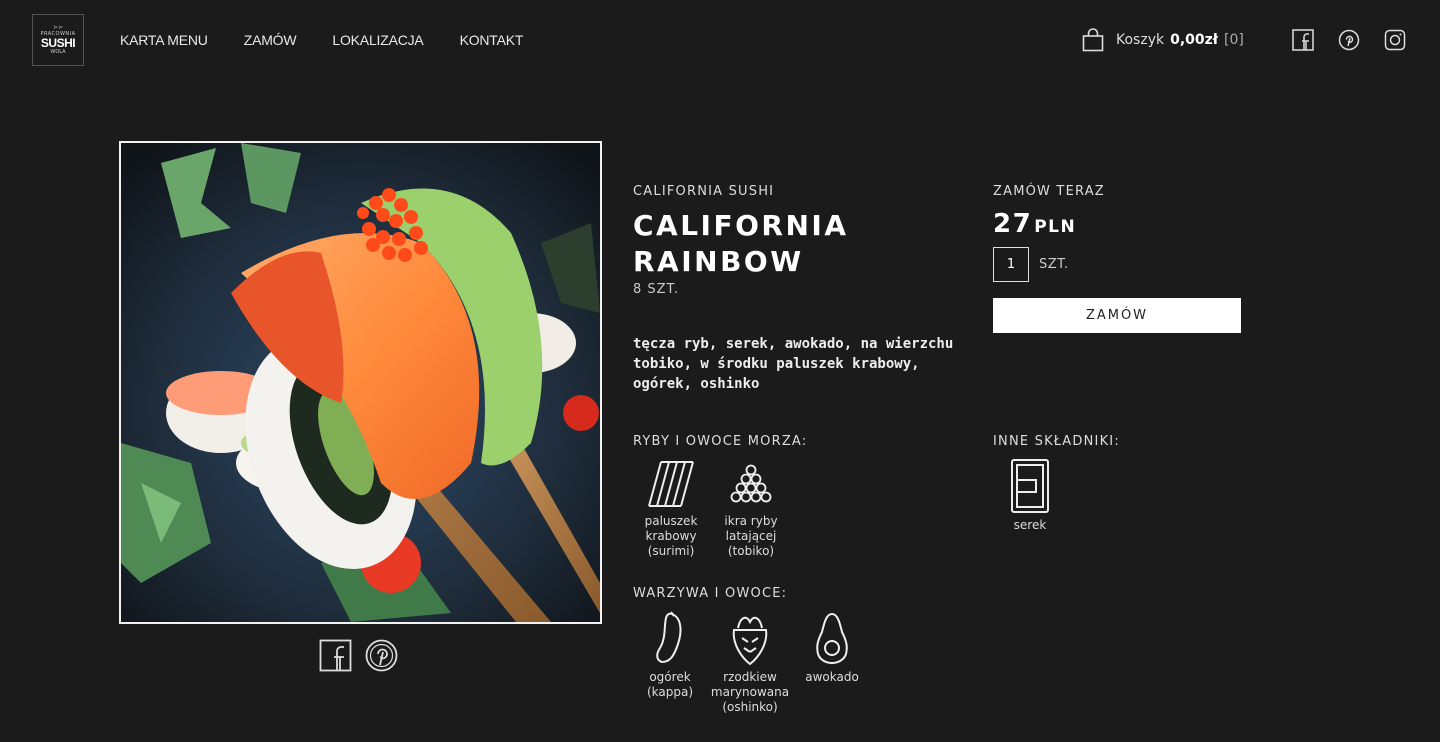  Describe the element at coordinates (710, 593) in the screenshot. I see `veggies-section-label: WARZYWA I OWOCE:` at that location.